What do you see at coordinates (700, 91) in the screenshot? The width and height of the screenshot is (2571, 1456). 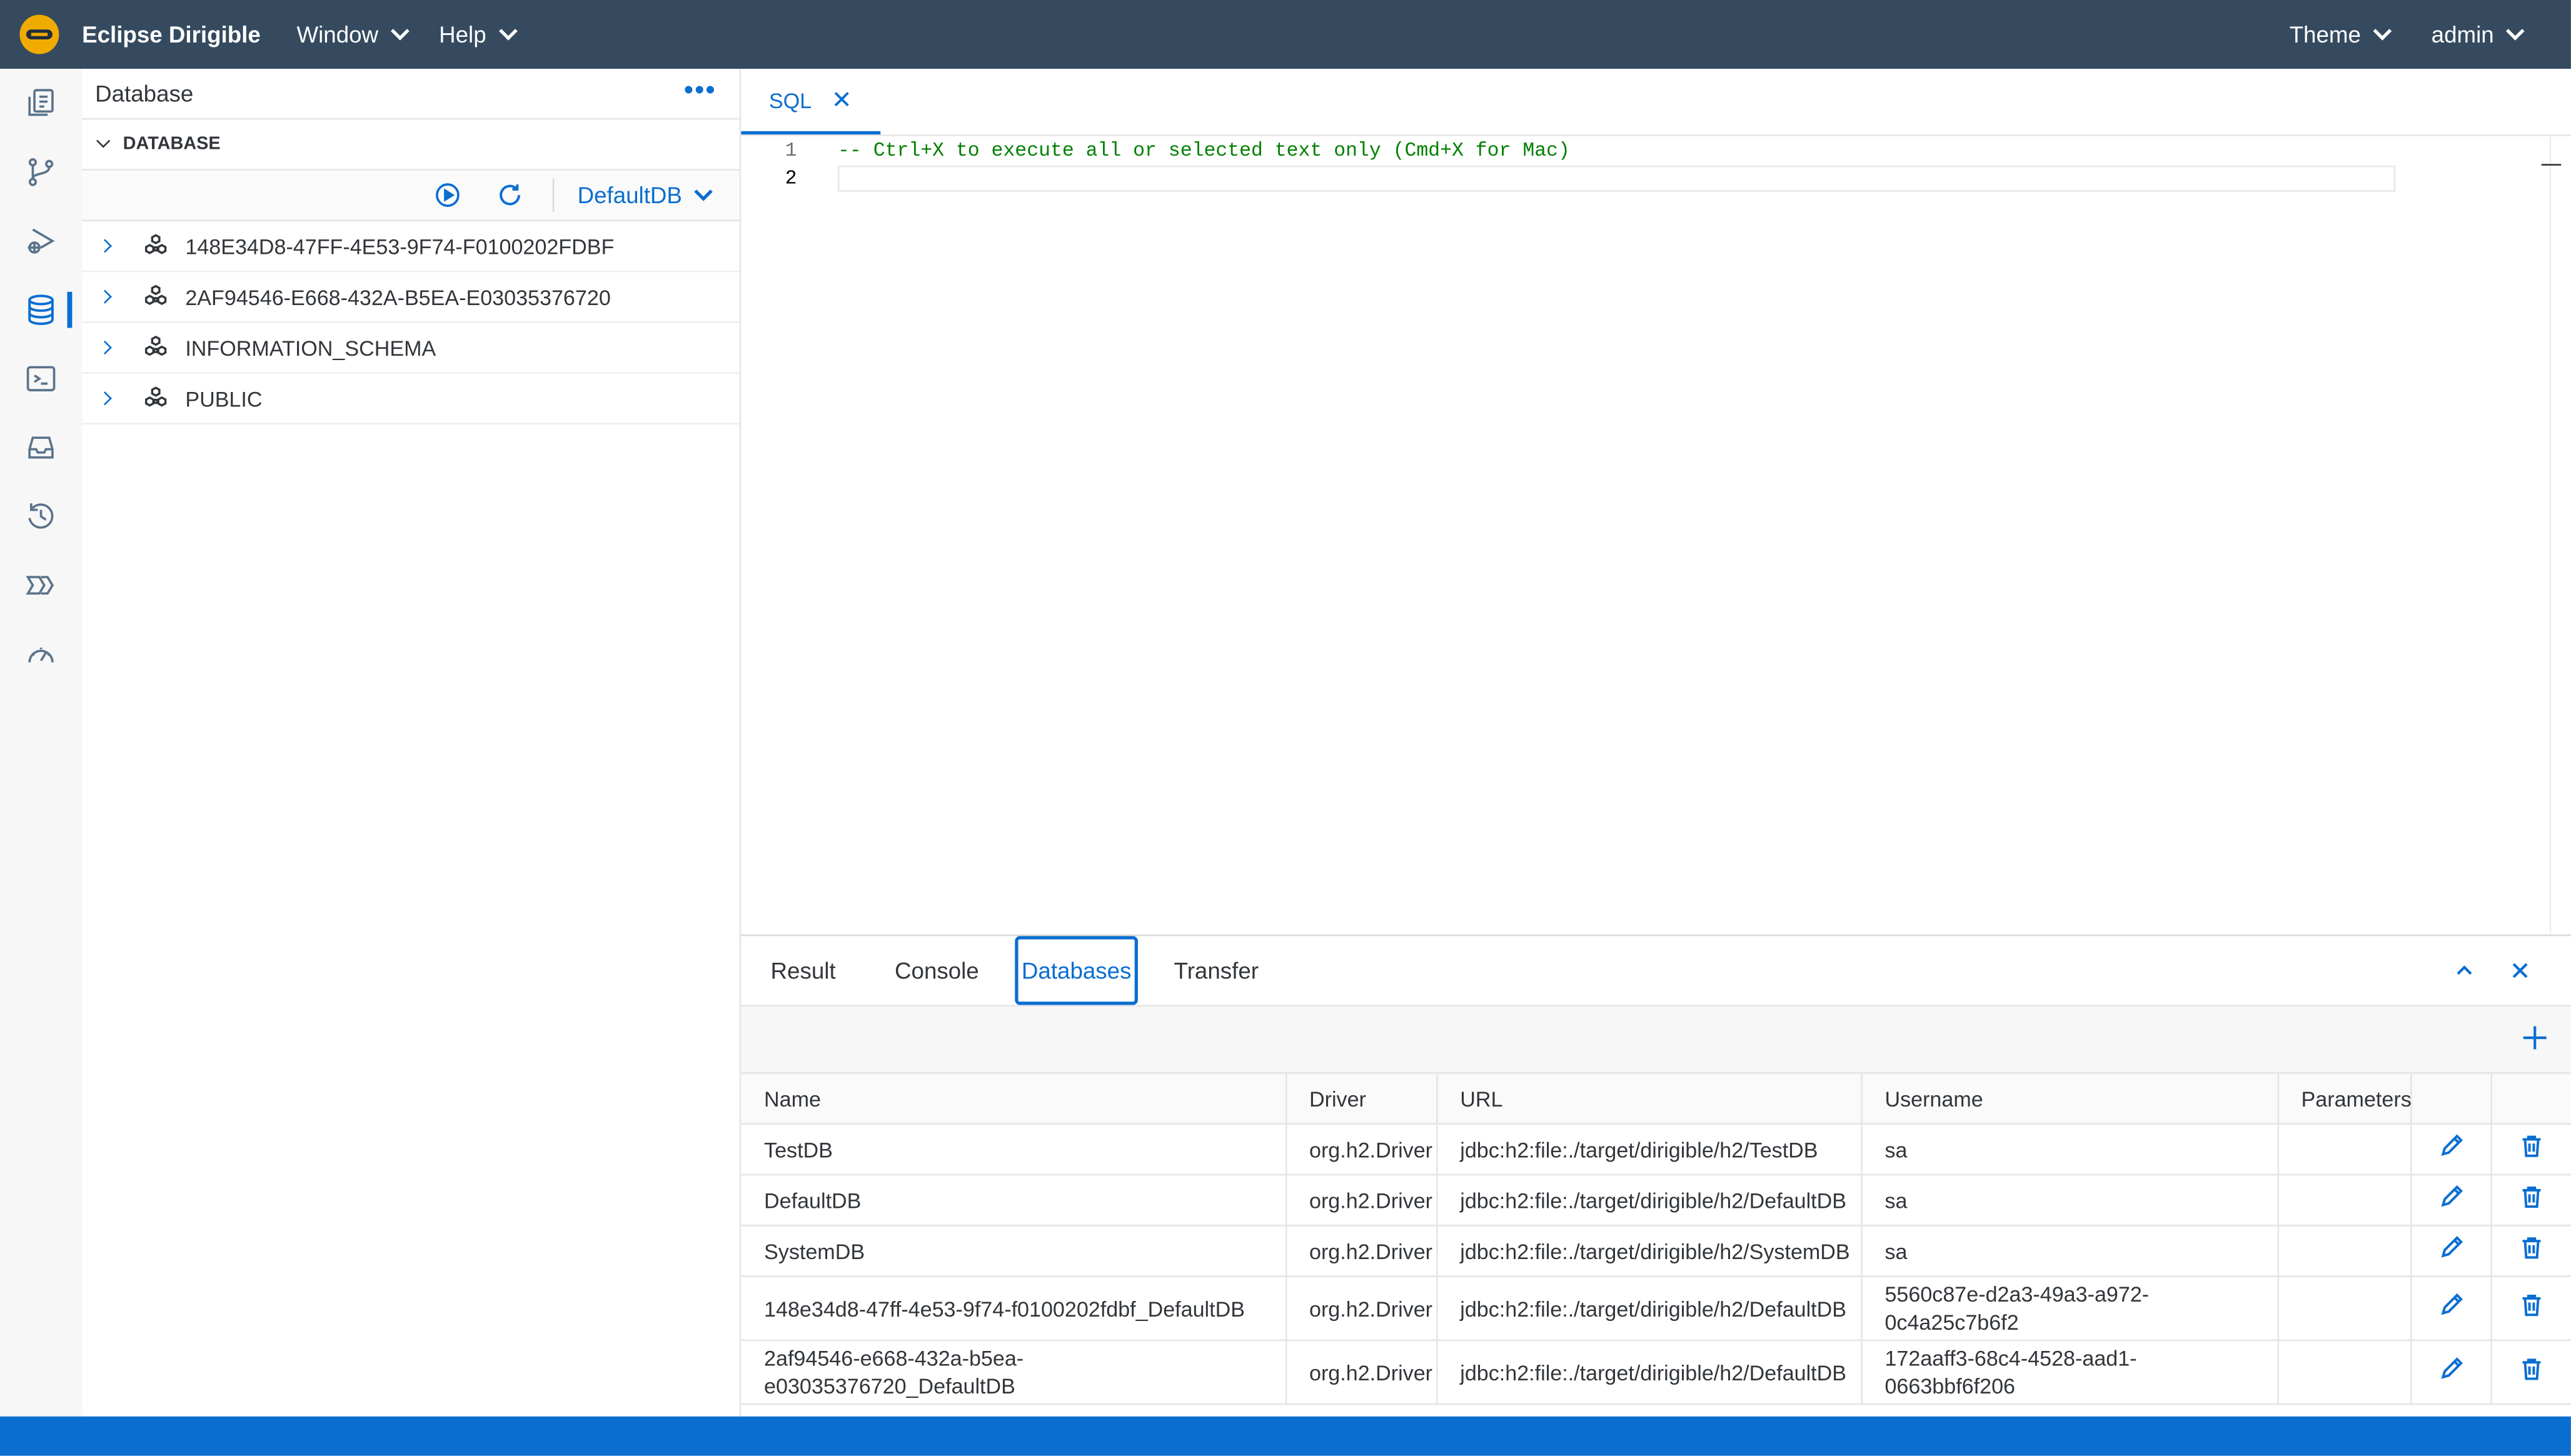 I see `more-options-icon: •••` at bounding box center [700, 91].